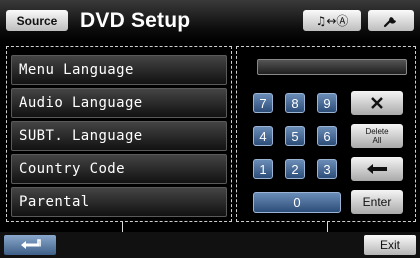 This screenshot has width=420, height=258. Describe the element at coordinates (135, 20) in the screenshot. I see `page-title: DVD Setup` at that location.